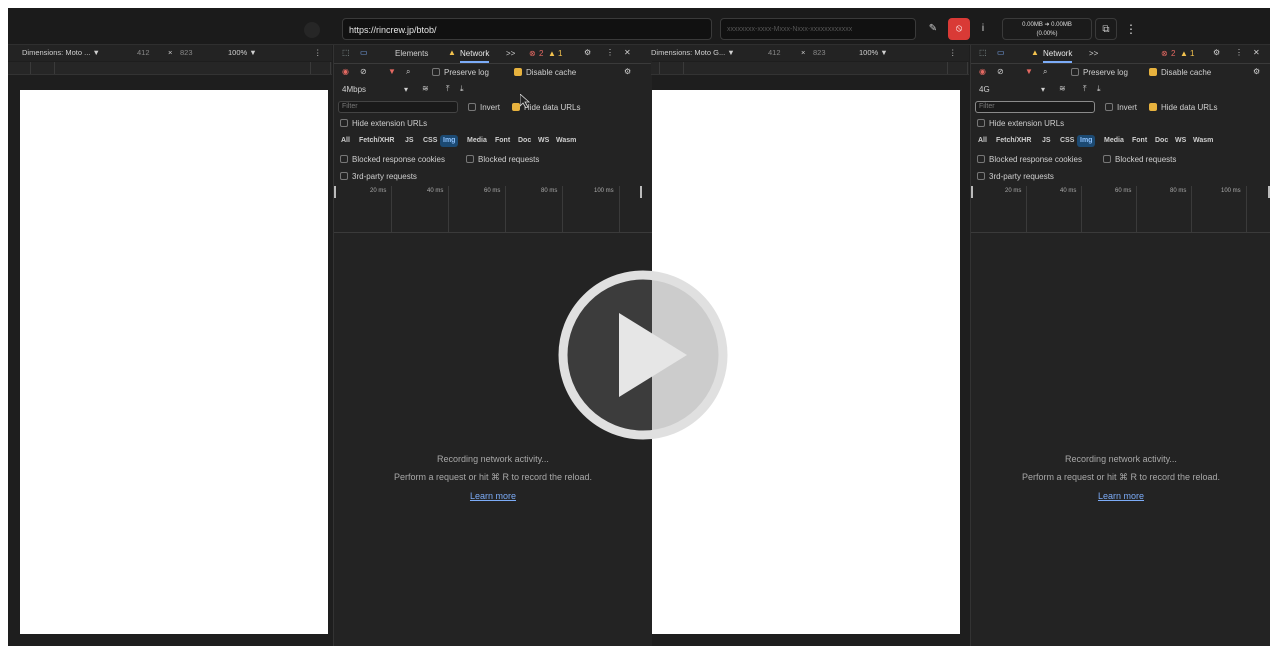 The height and width of the screenshot is (646, 1278). Describe the element at coordinates (354, 89) in the screenshot. I see `throttling-select: 4Mbps` at that location.